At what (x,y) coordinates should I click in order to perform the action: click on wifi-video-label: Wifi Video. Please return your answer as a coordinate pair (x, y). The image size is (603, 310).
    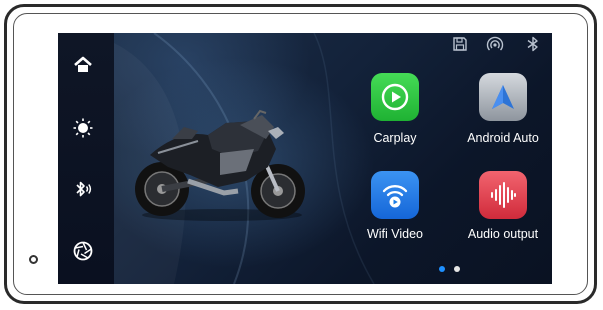
    Looking at the image, I should click on (395, 234).